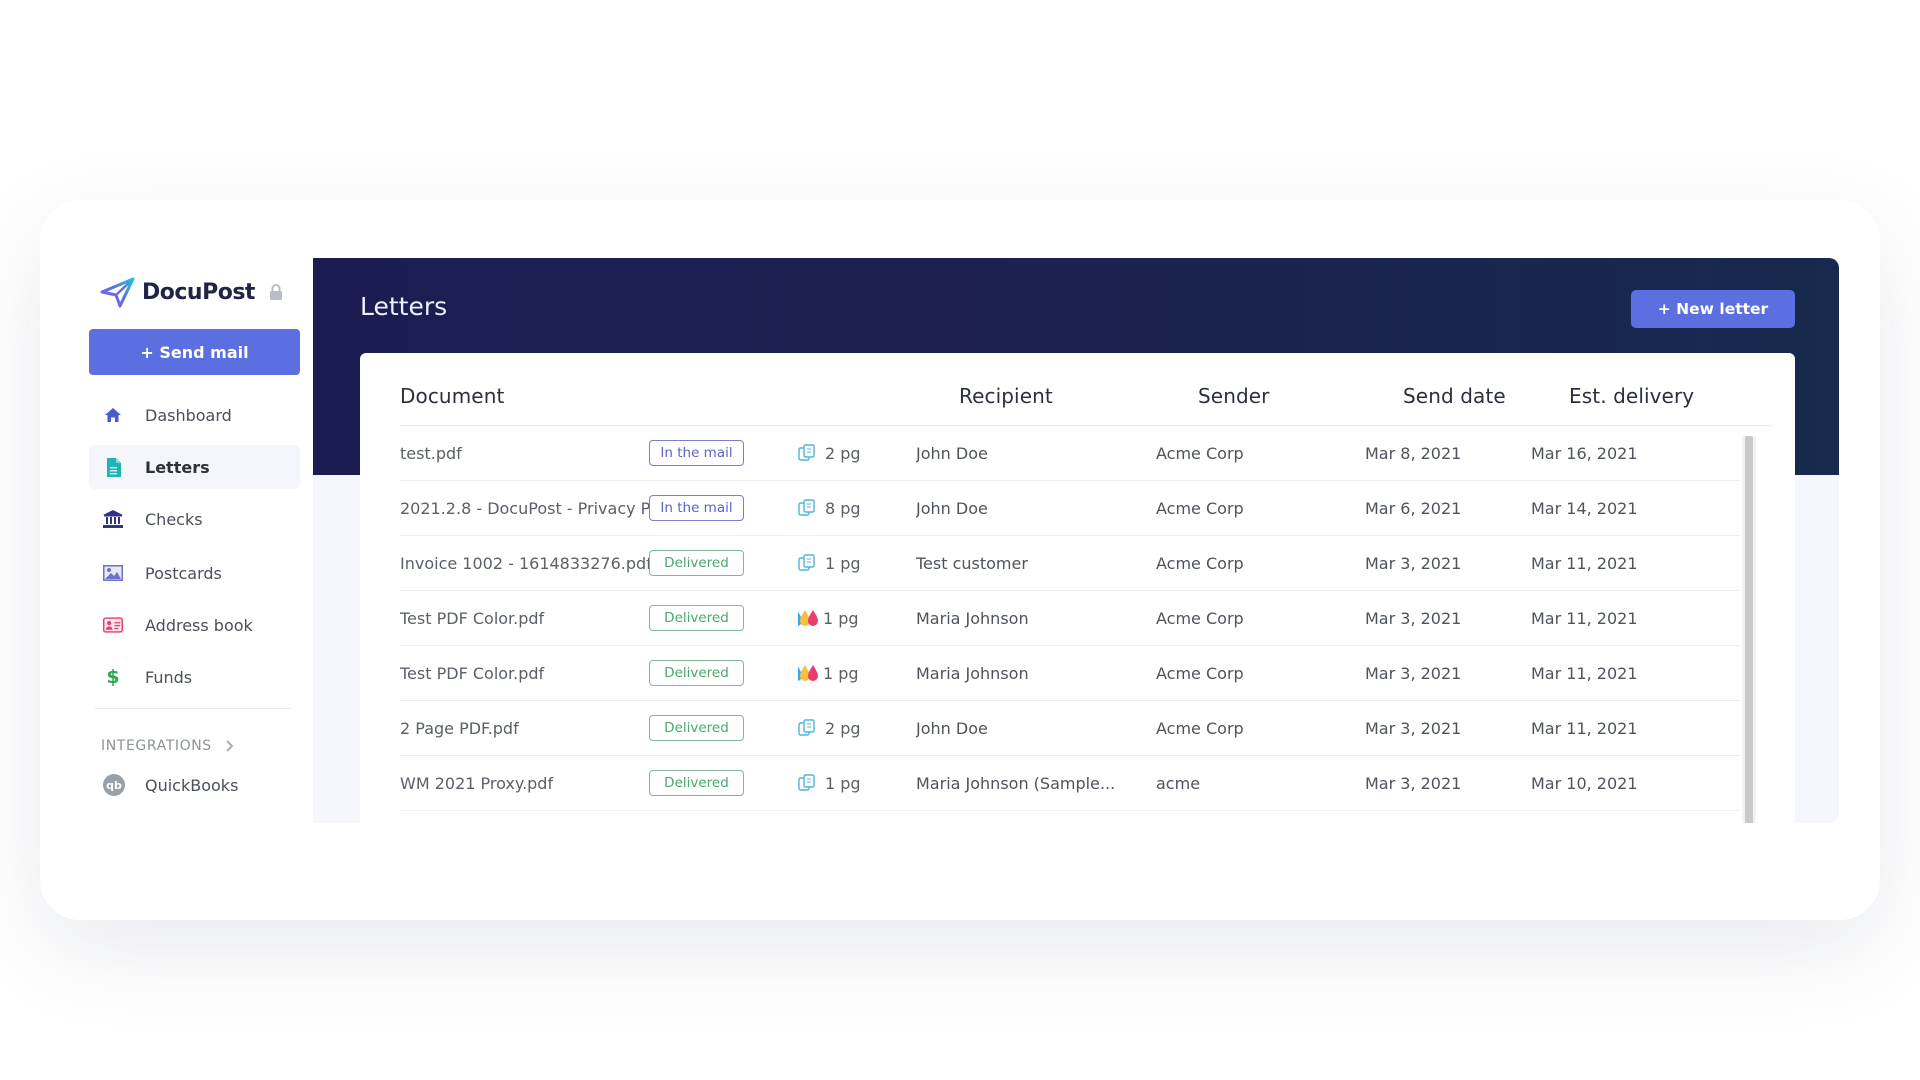  What do you see at coordinates (188, 415) in the screenshot?
I see `sidebar-item-label: Dashboard` at bounding box center [188, 415].